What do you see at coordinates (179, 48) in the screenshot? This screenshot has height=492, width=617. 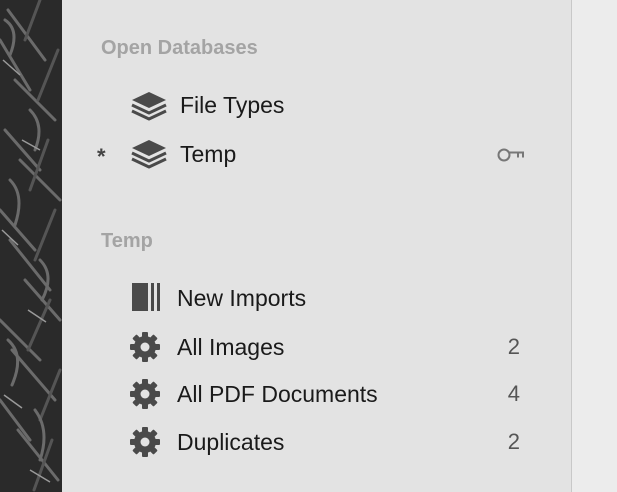 I see `section-title-open-databases: Open Databases` at bounding box center [179, 48].